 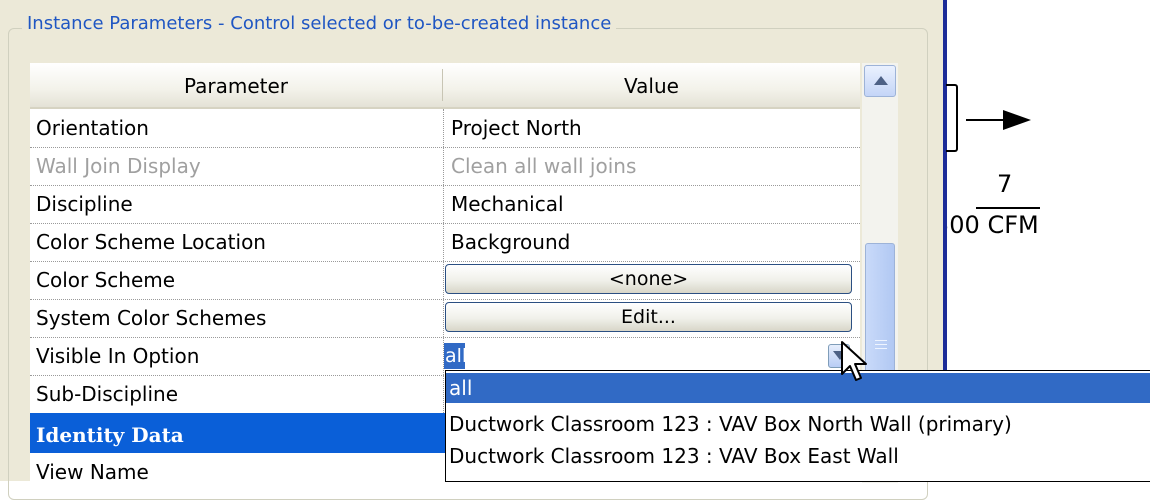 What do you see at coordinates (455, 356) in the screenshot?
I see `visible-in-option-combo-value: all` at bounding box center [455, 356].